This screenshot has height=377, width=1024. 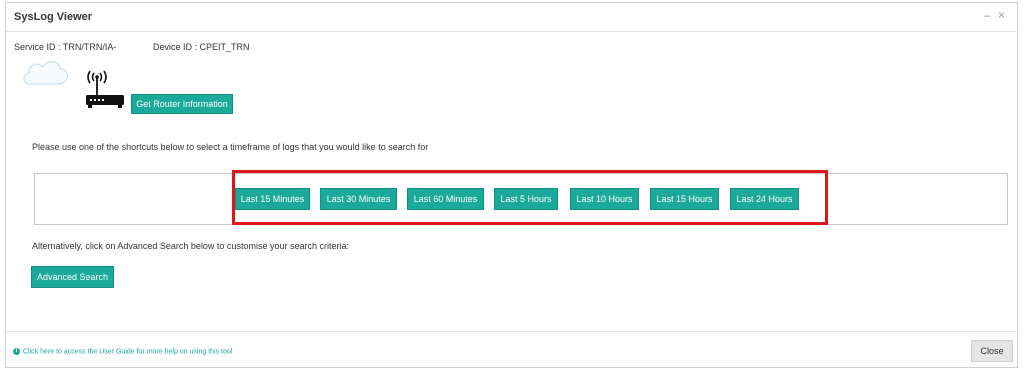 I want to click on close-window-button: ×, so click(x=1001, y=15).